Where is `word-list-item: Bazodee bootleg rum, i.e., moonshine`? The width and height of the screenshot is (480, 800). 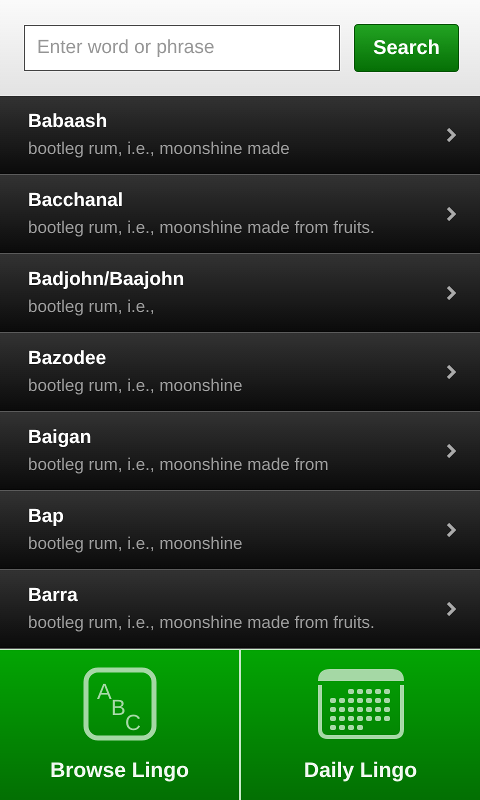
word-list-item: Bazodee bootleg rum, i.e., moonshine is located at coordinates (240, 372).